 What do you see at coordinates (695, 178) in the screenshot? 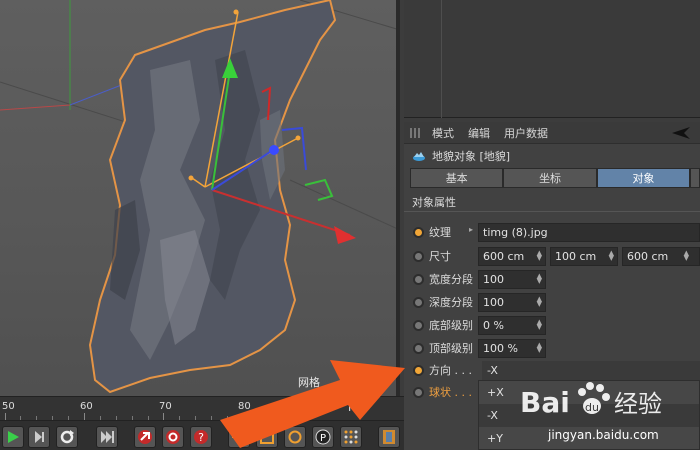
I see `tab-more` at bounding box center [695, 178].